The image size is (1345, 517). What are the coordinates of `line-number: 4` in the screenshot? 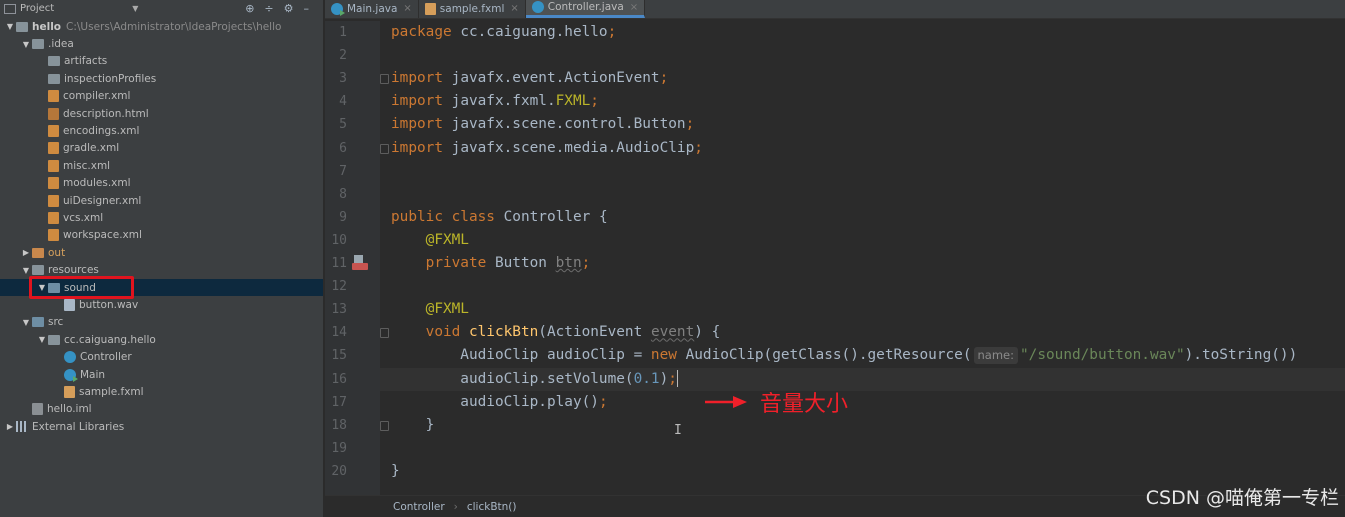 It's located at (343, 102).